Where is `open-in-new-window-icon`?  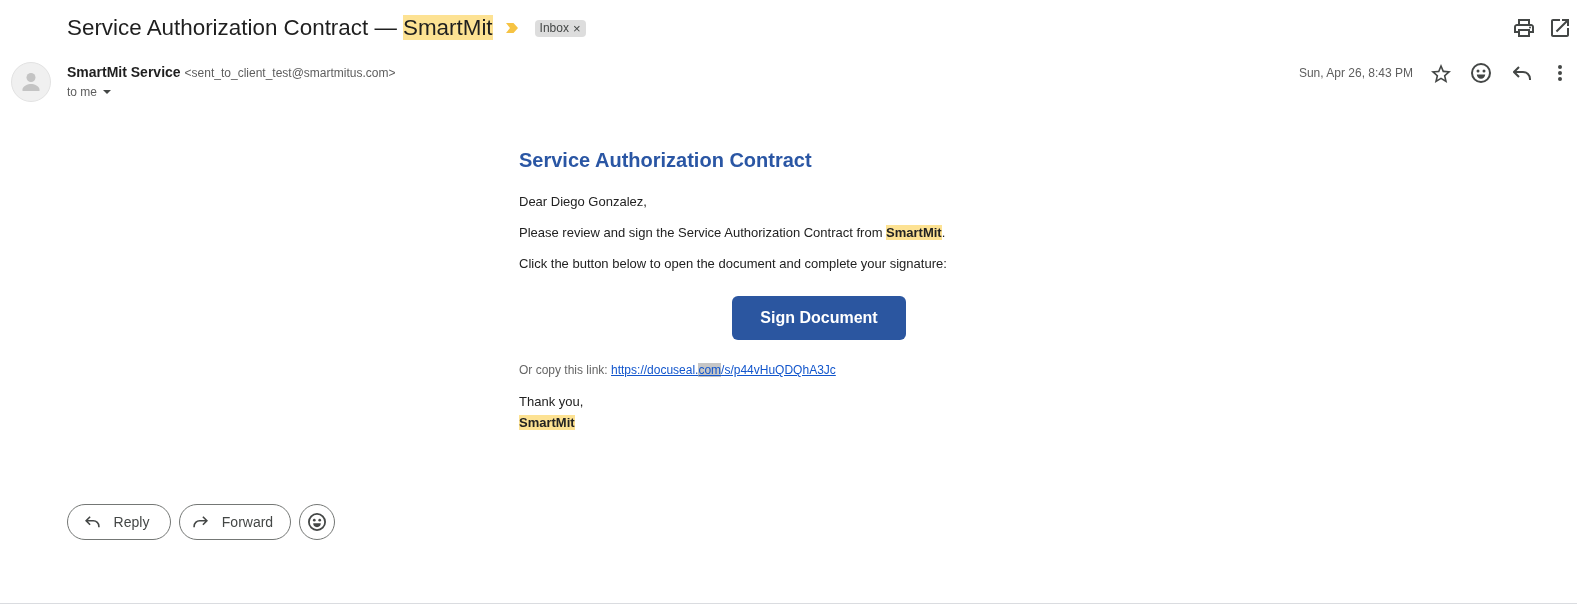 open-in-new-window-icon is located at coordinates (1560, 28).